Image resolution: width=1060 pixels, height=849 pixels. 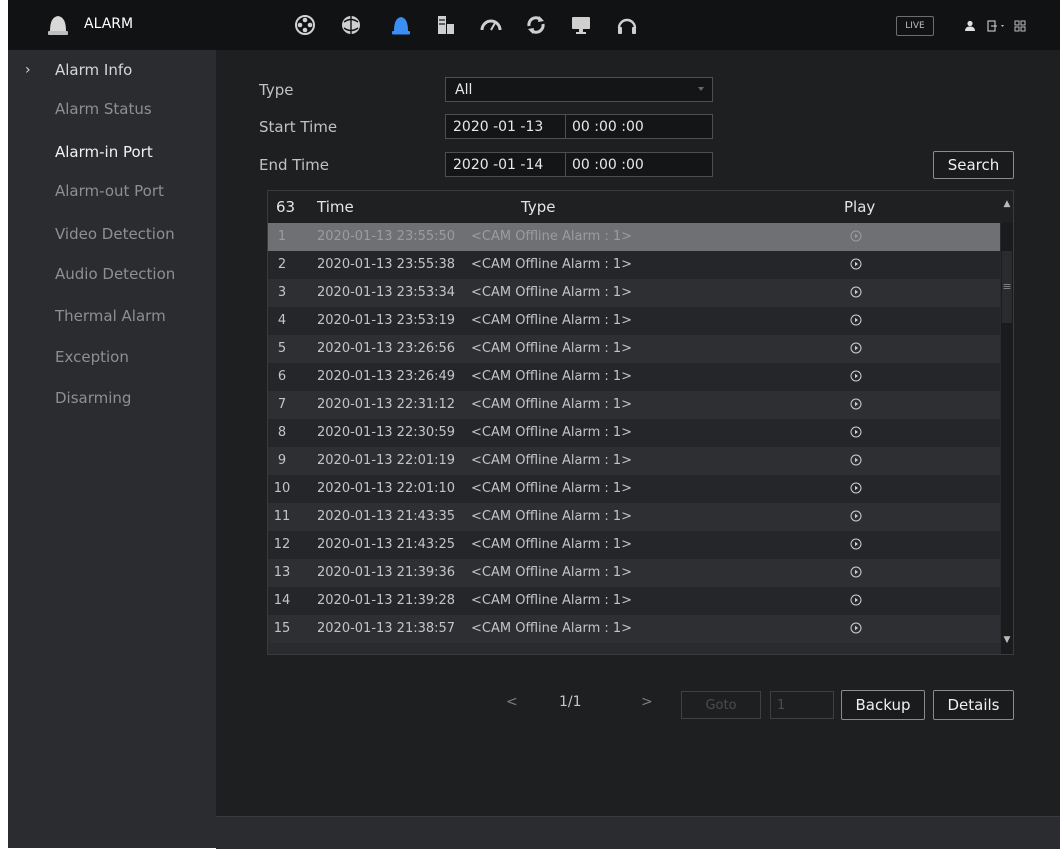 What do you see at coordinates (386, 600) in the screenshot?
I see `row-time: 2020-01-13 21:39:28` at bounding box center [386, 600].